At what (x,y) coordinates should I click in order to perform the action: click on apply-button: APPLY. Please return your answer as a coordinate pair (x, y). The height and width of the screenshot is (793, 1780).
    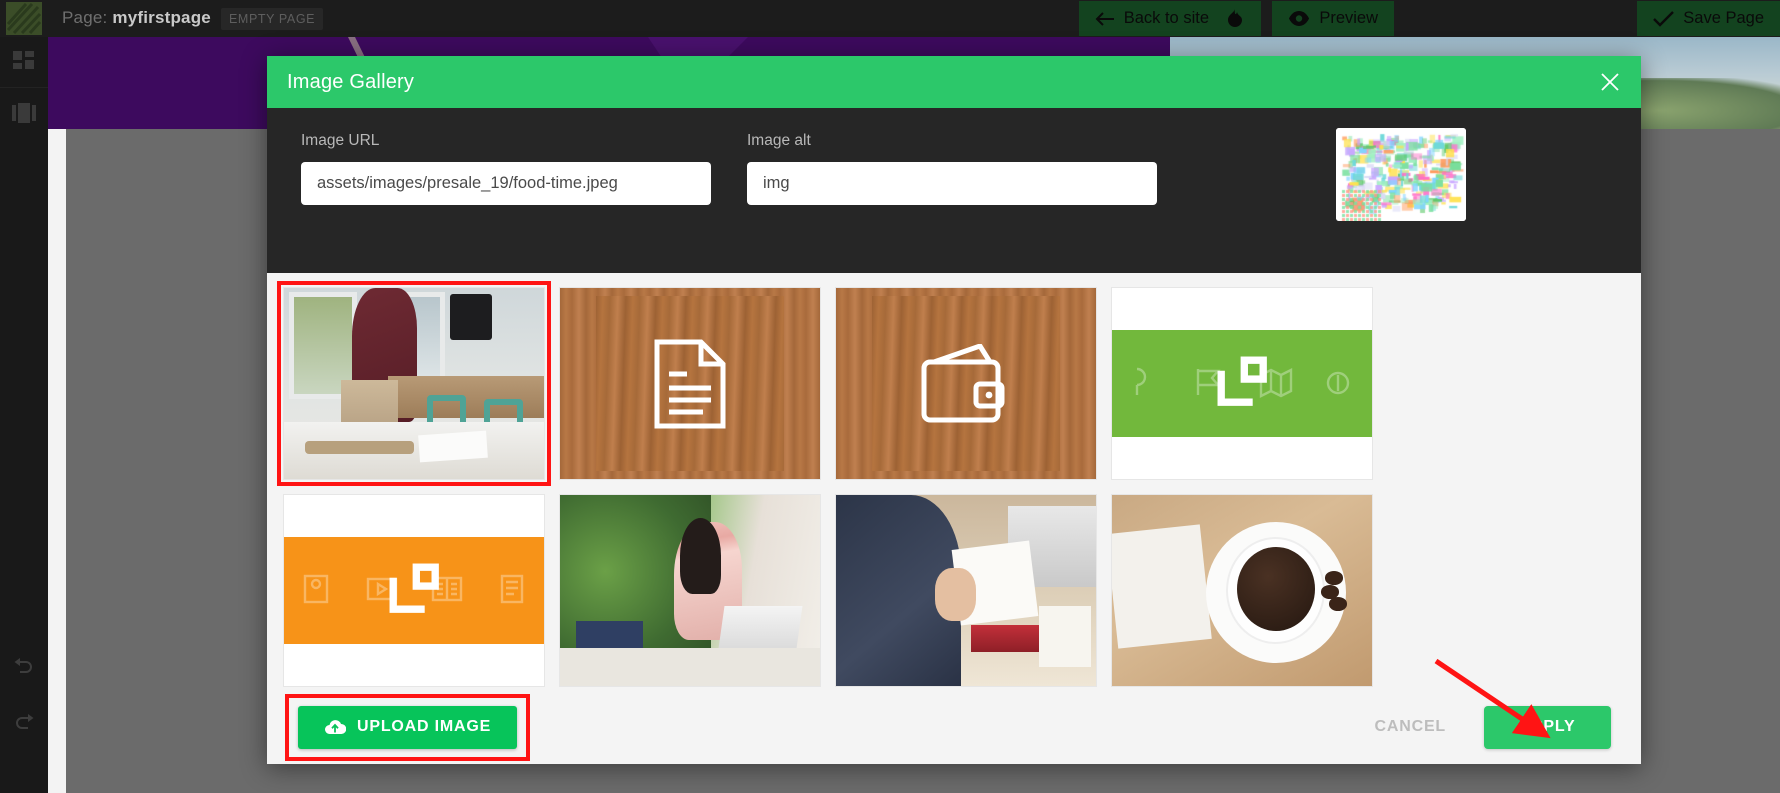
    Looking at the image, I should click on (1547, 727).